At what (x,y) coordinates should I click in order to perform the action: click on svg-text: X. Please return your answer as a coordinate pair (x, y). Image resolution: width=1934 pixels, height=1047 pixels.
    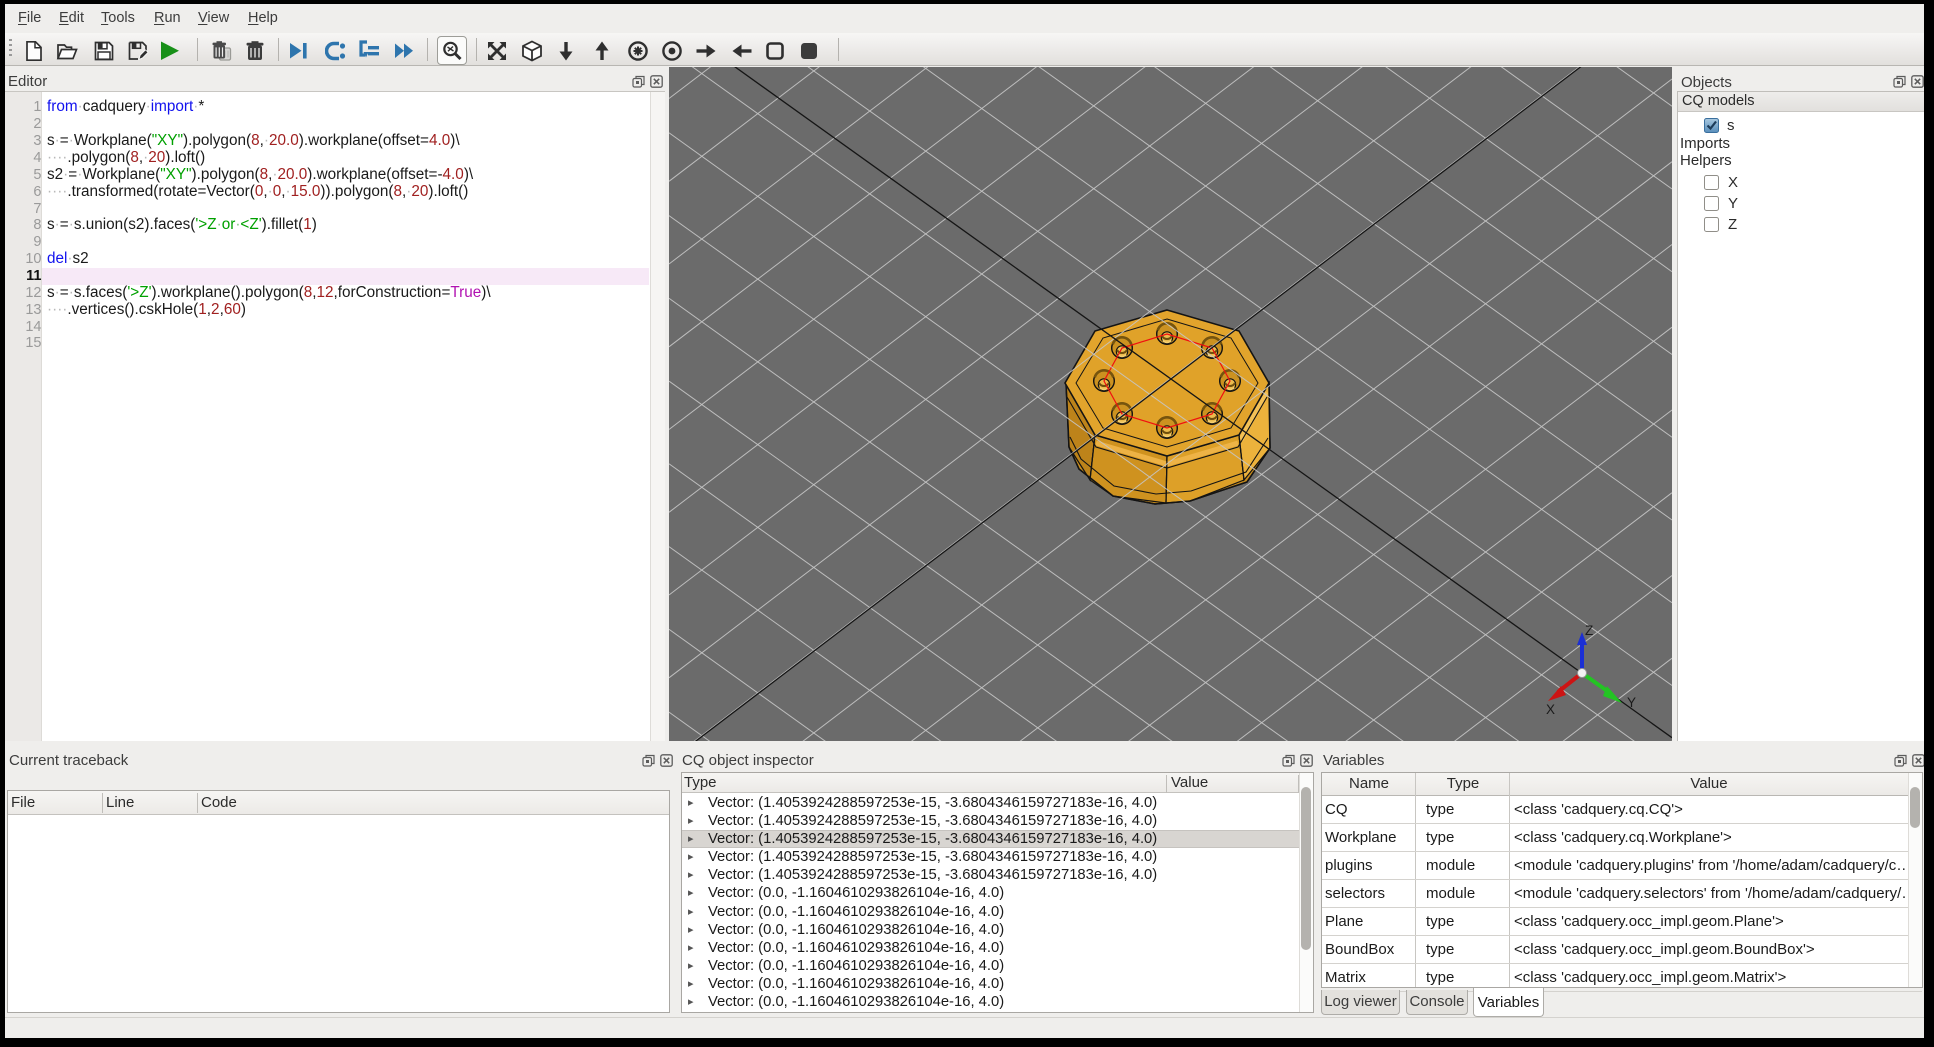
    Looking at the image, I should click on (1550, 709).